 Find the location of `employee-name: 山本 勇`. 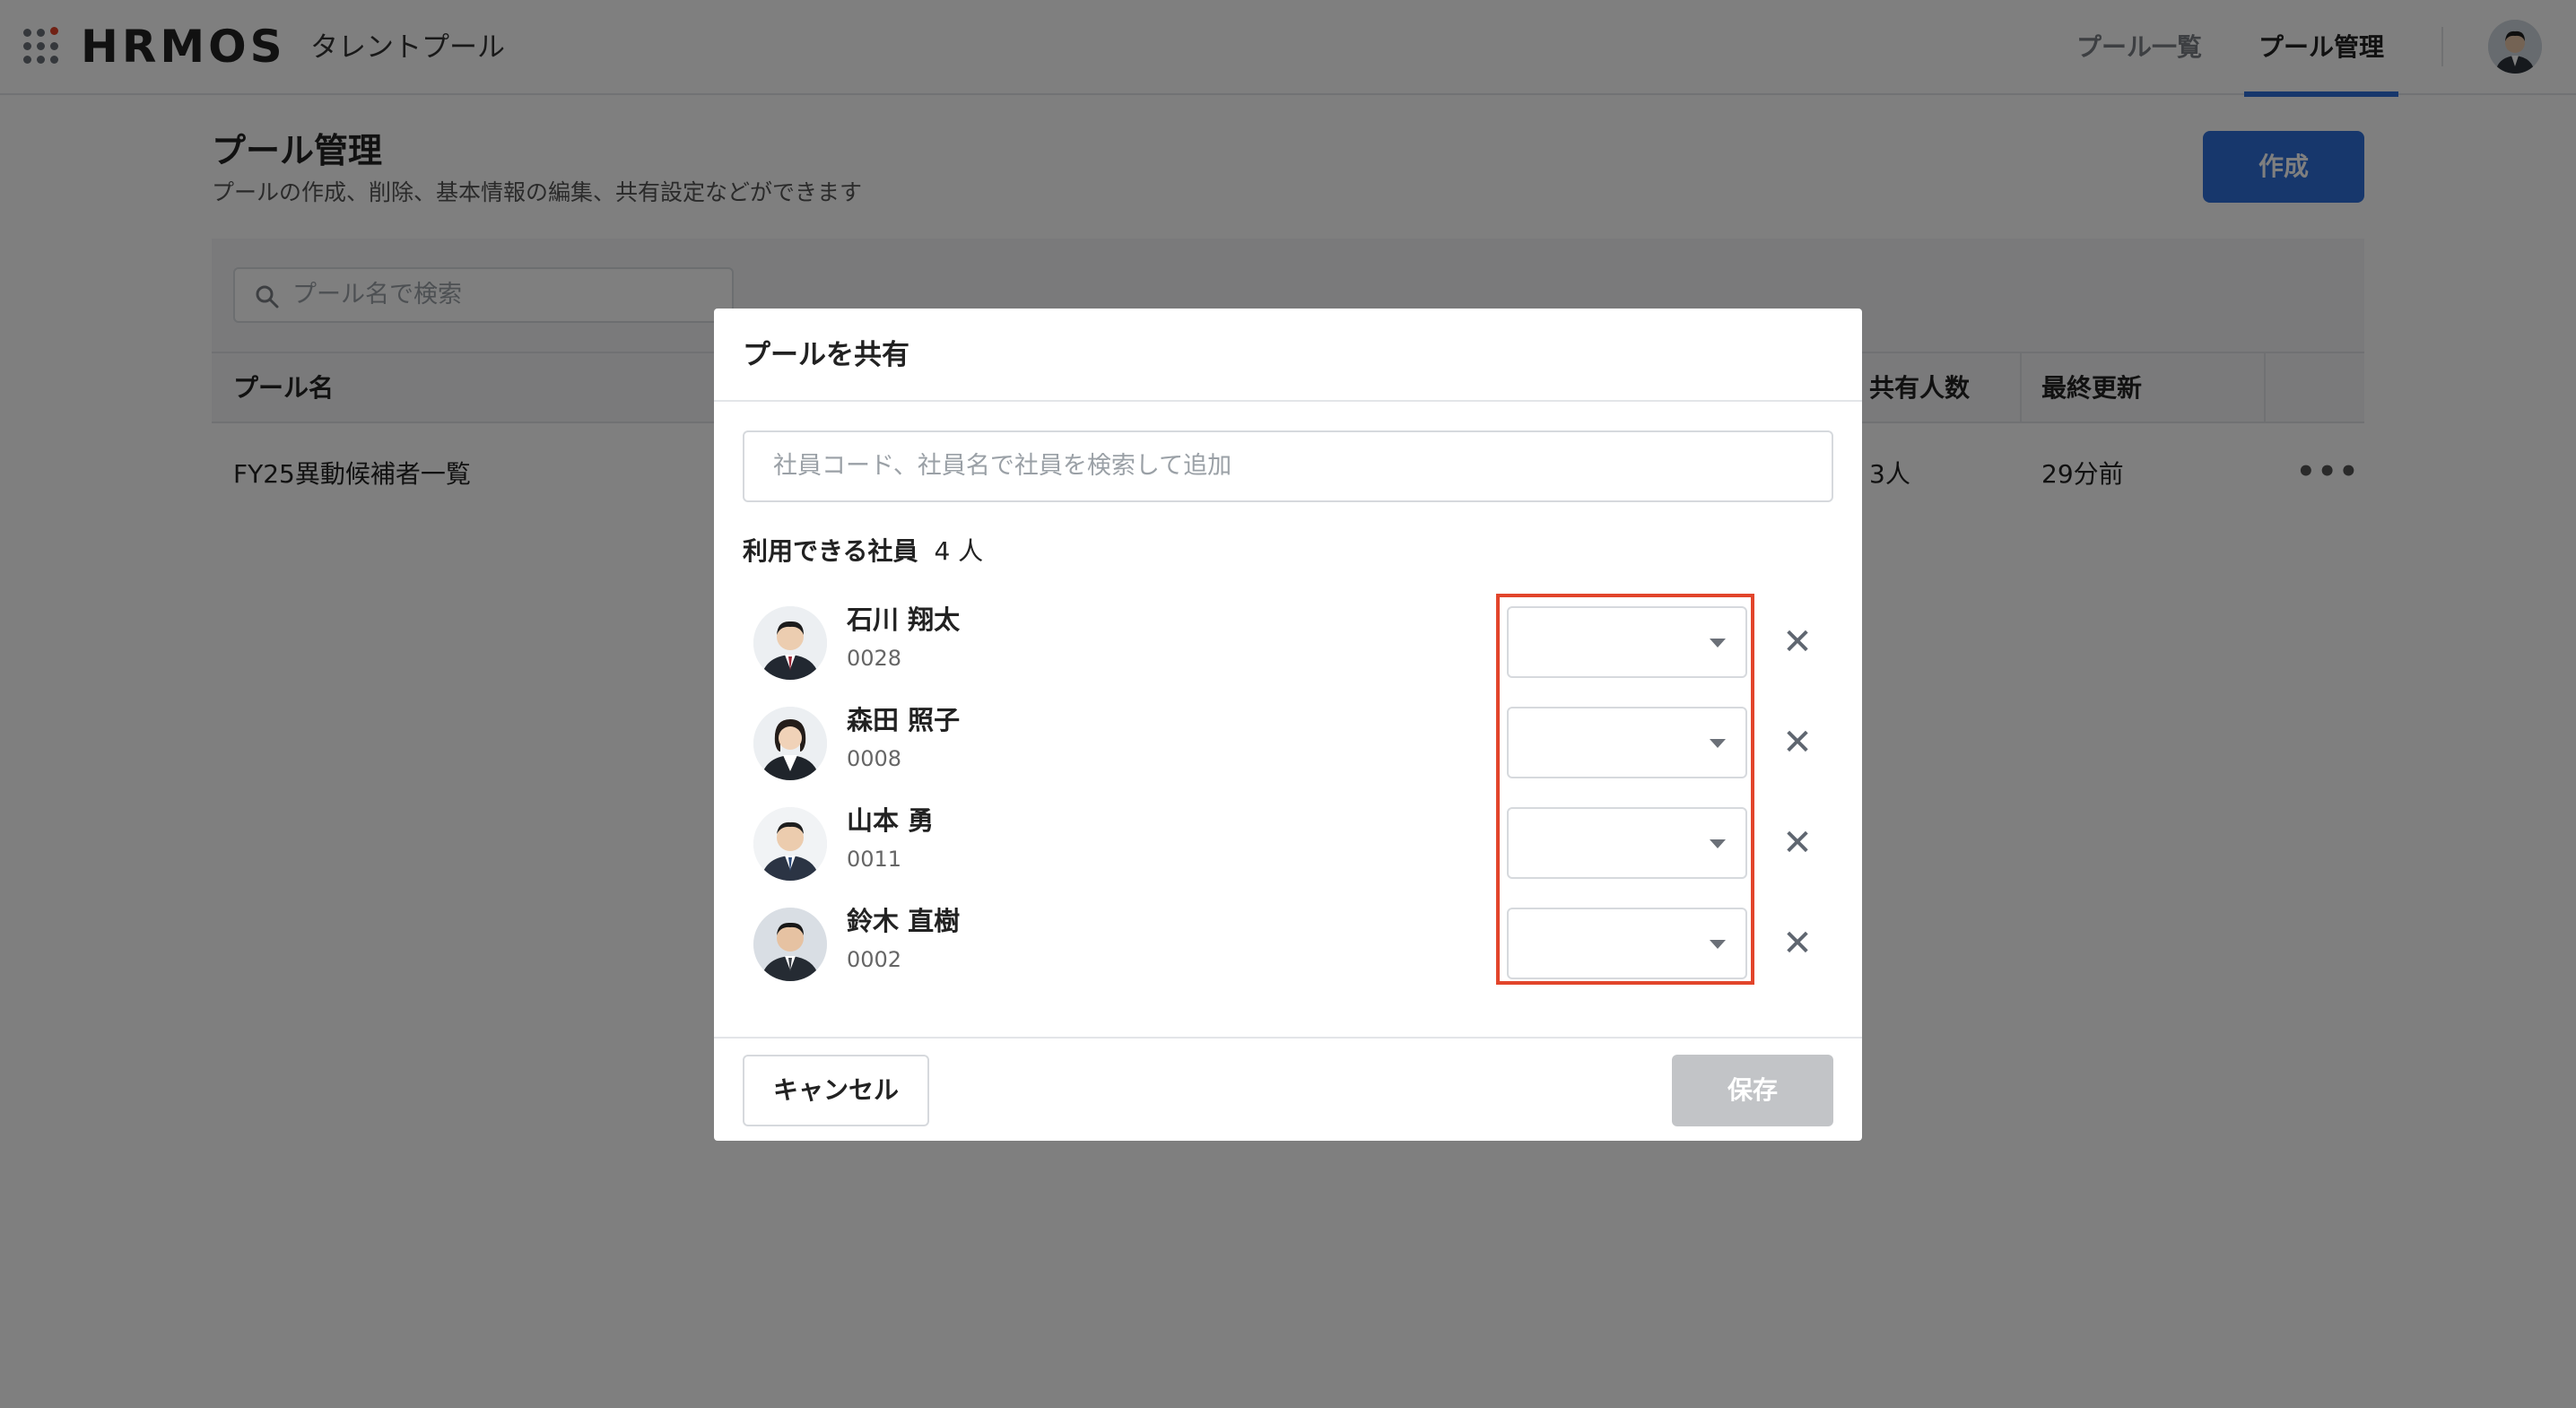

employee-name: 山本 勇 is located at coordinates (891, 820).